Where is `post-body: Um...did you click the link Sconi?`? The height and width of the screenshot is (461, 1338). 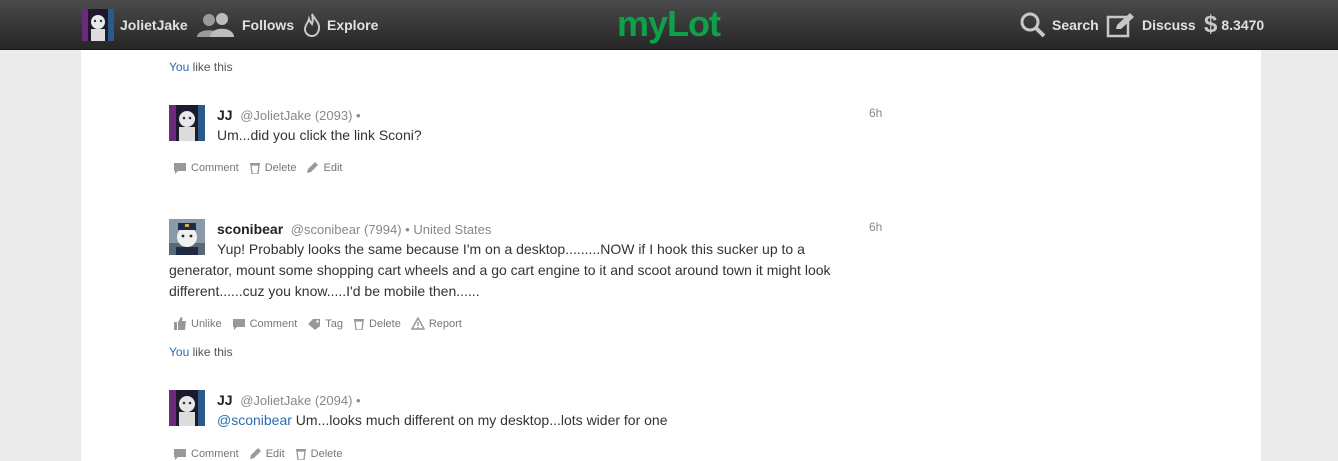 post-body: Um...did you click the link Sconi? is located at coordinates (319, 135).